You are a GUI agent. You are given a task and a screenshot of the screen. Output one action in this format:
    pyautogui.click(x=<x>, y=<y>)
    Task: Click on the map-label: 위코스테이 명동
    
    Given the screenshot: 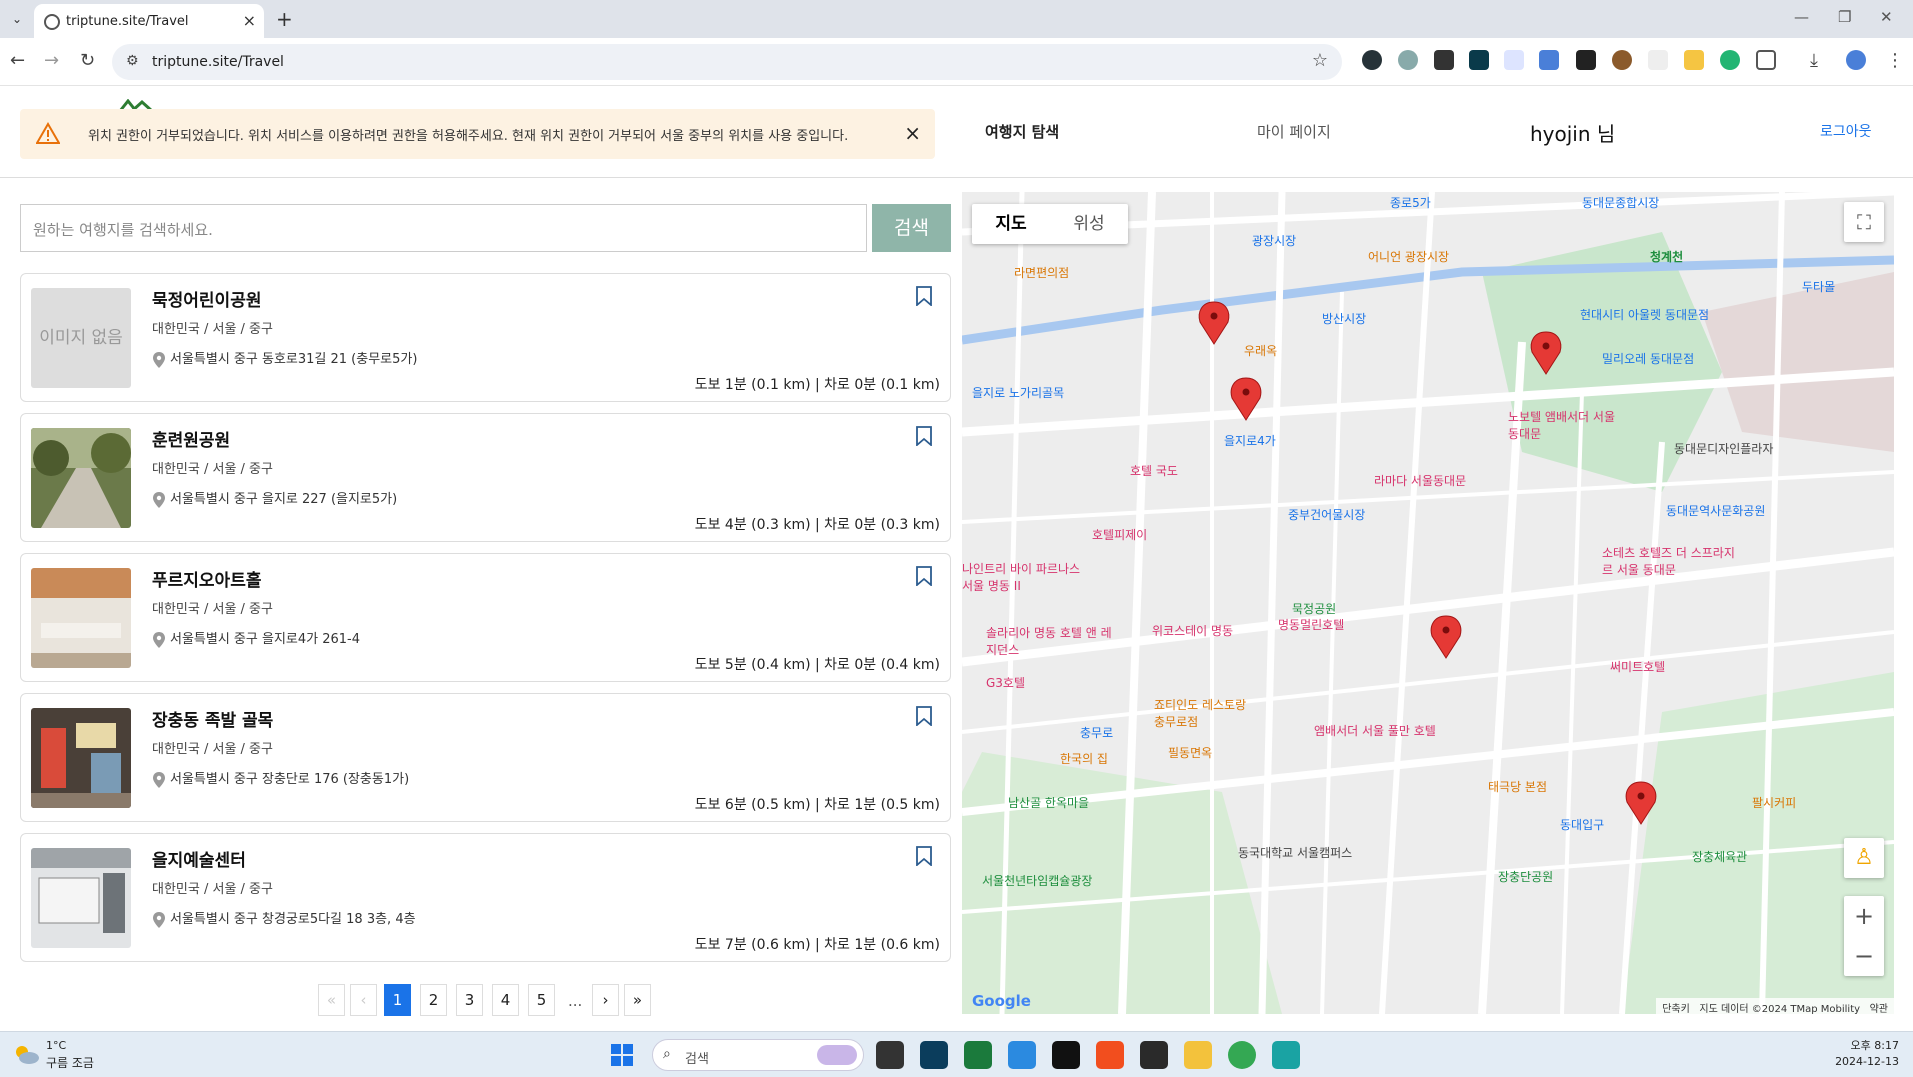 What is the action you would take?
    pyautogui.click(x=1192, y=630)
    